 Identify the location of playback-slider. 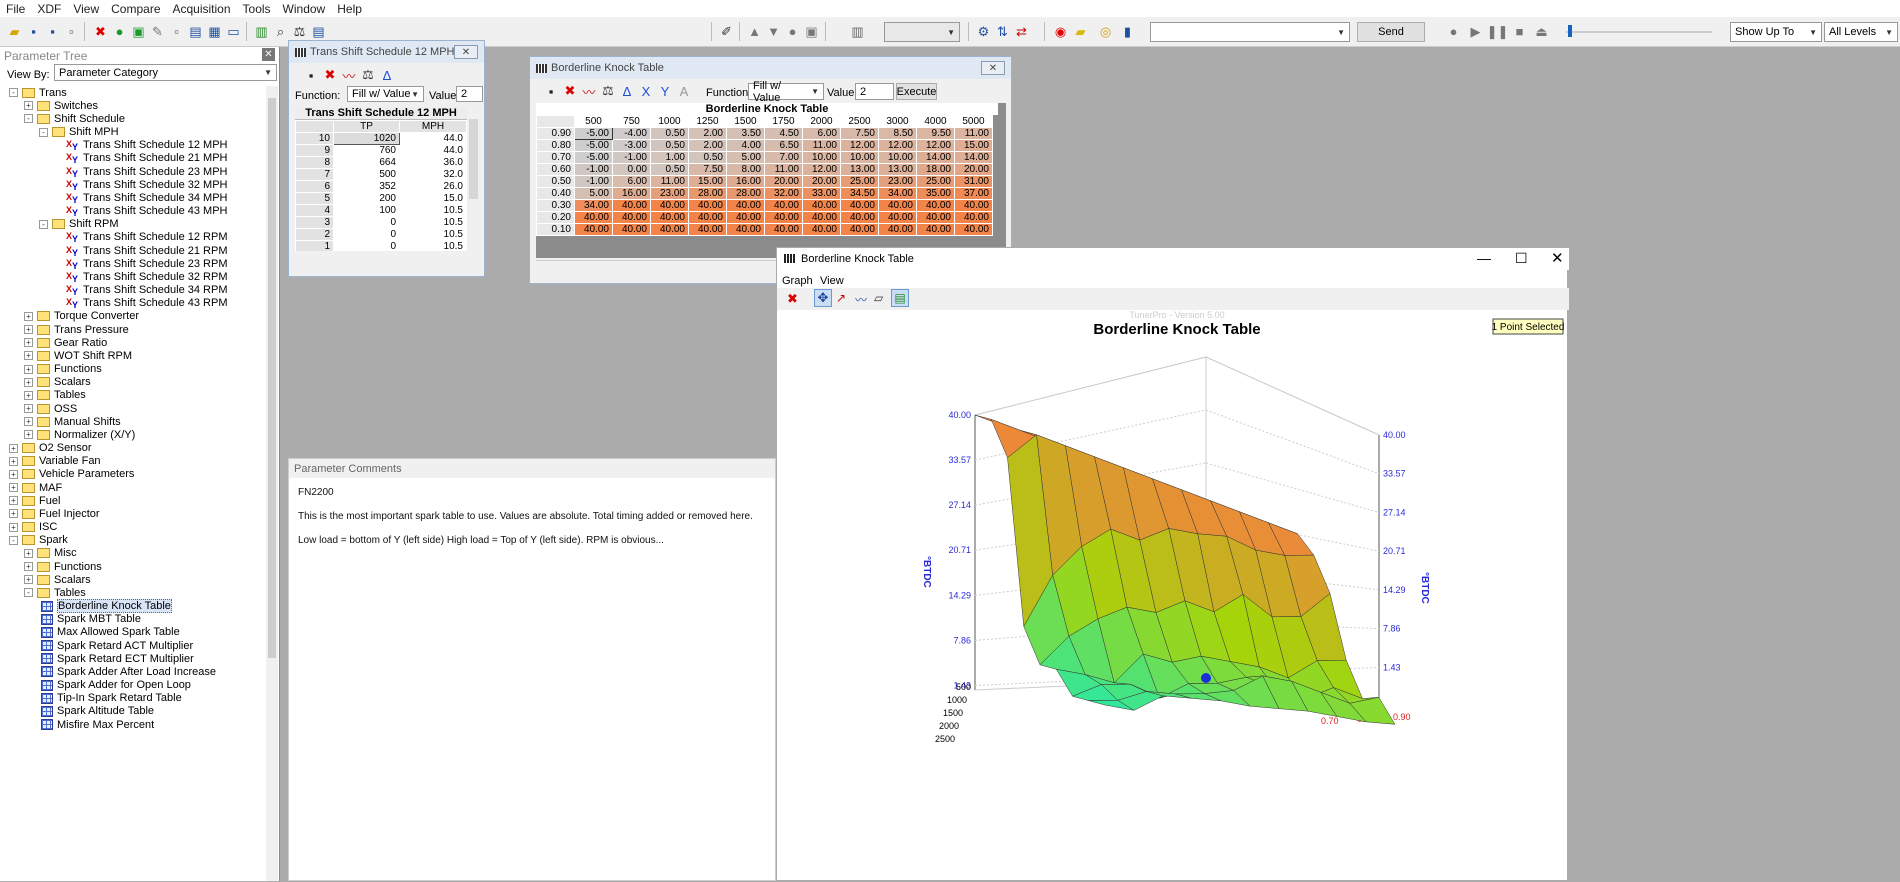
(1639, 32).